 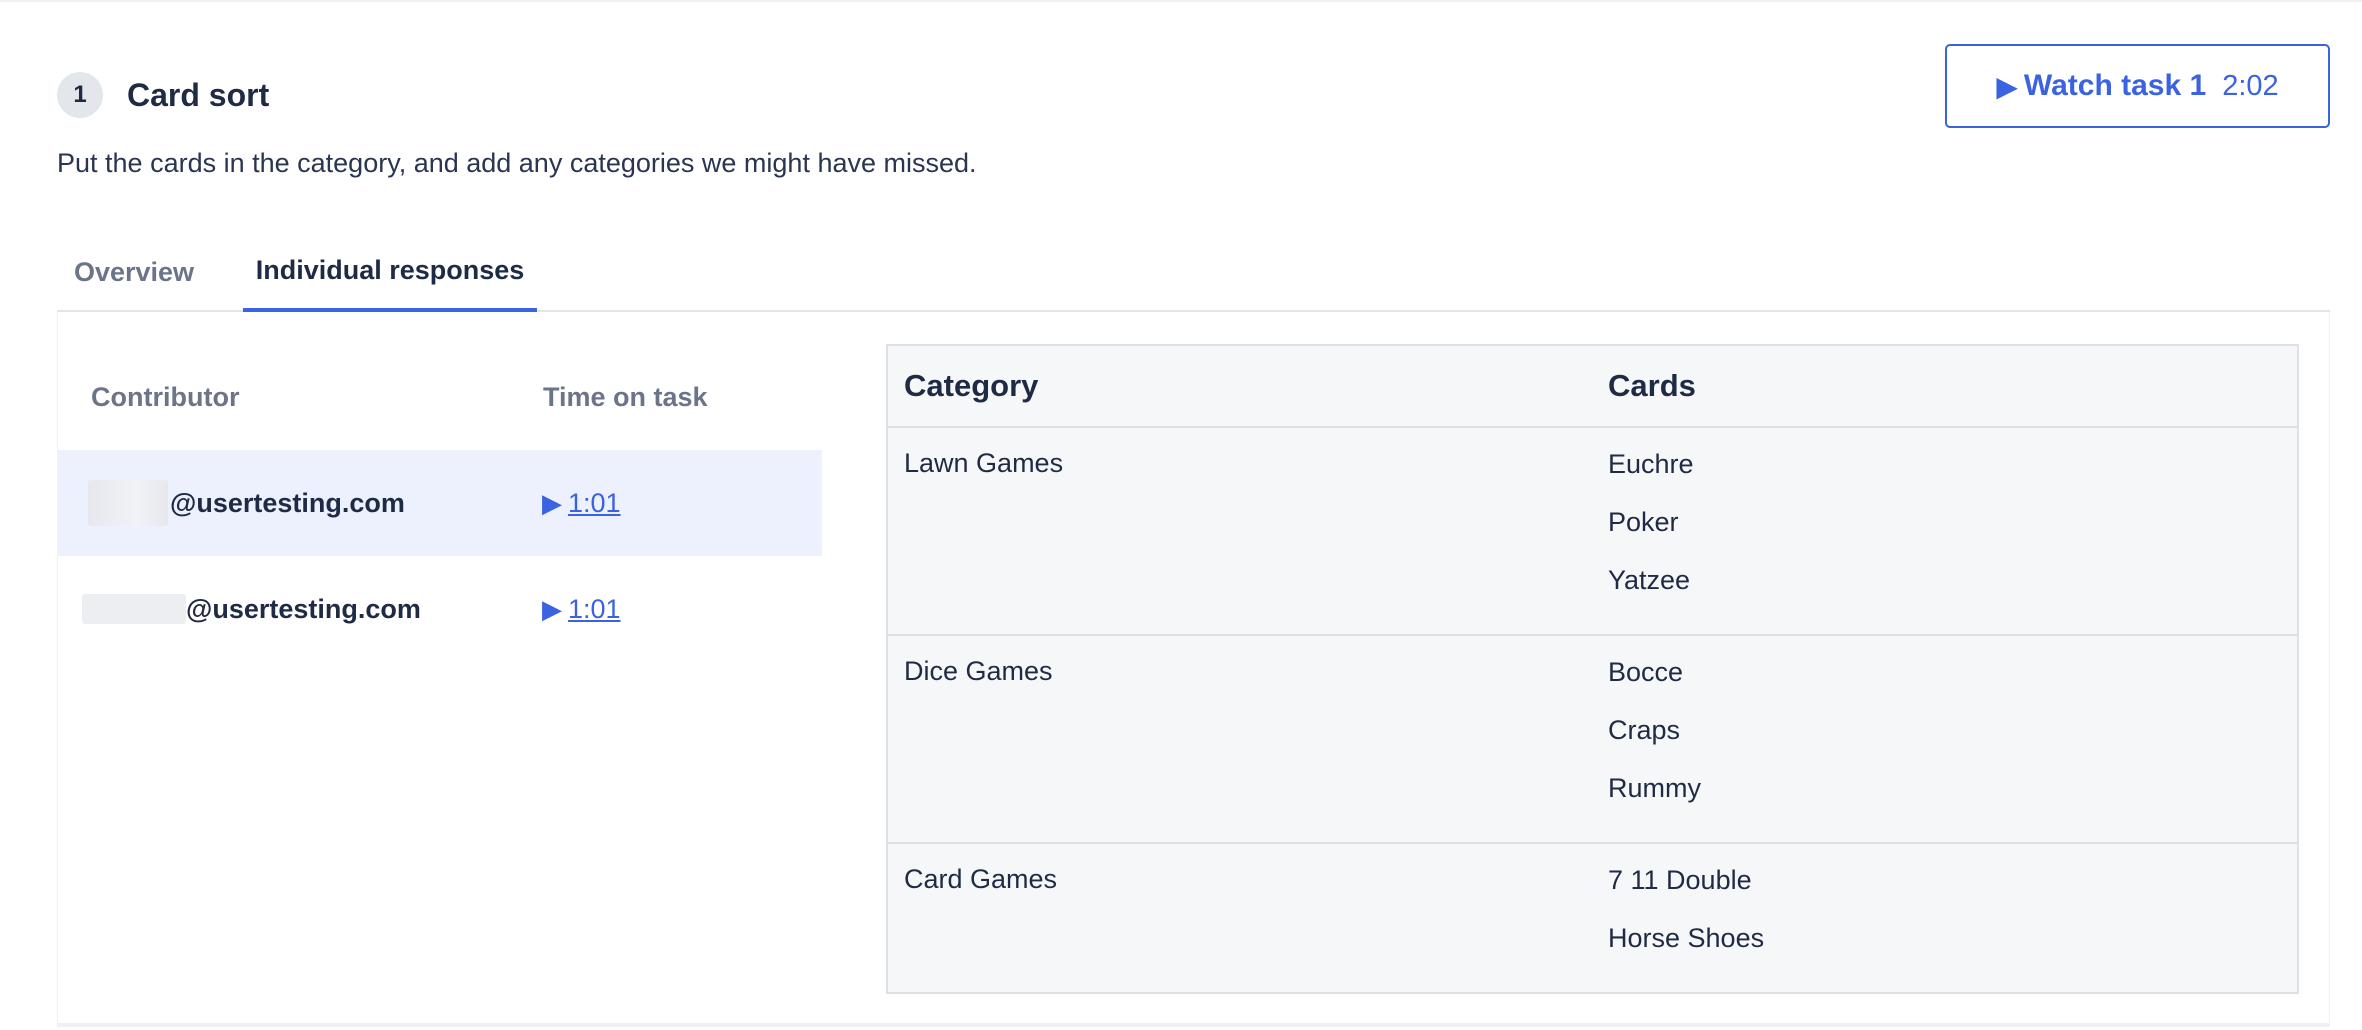 I want to click on card-item: Bocce, so click(x=1646, y=672).